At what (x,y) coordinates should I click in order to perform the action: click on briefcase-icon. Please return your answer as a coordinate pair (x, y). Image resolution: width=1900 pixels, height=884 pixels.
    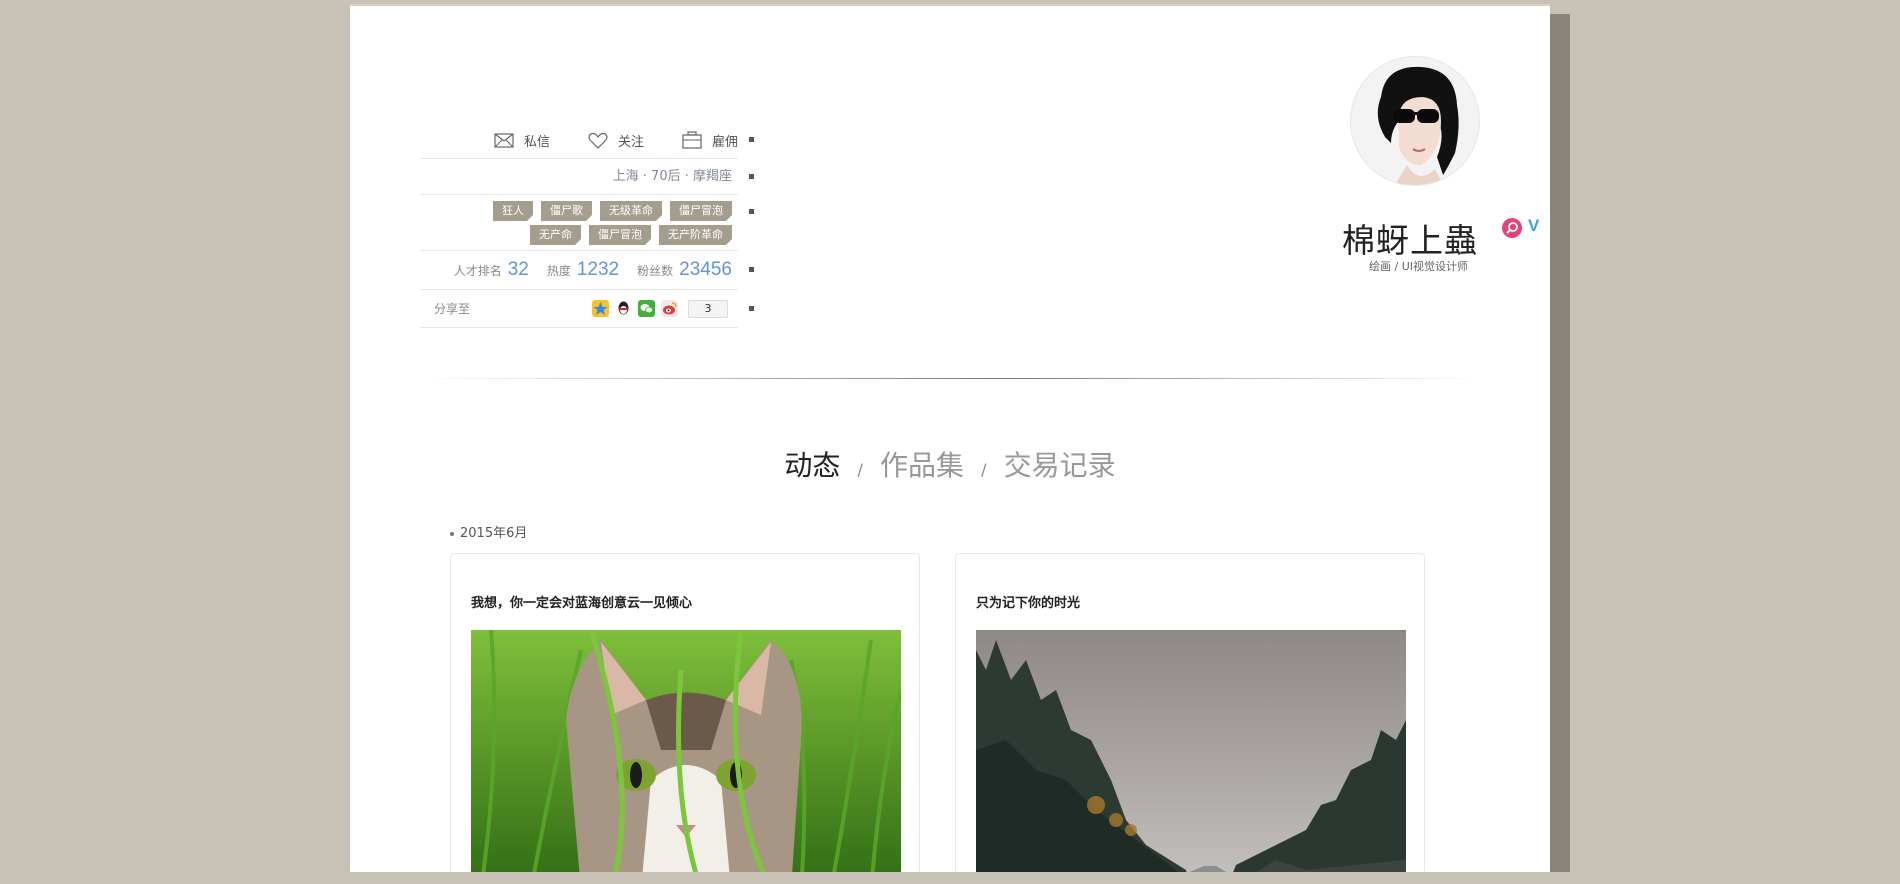
    Looking at the image, I should click on (692, 140).